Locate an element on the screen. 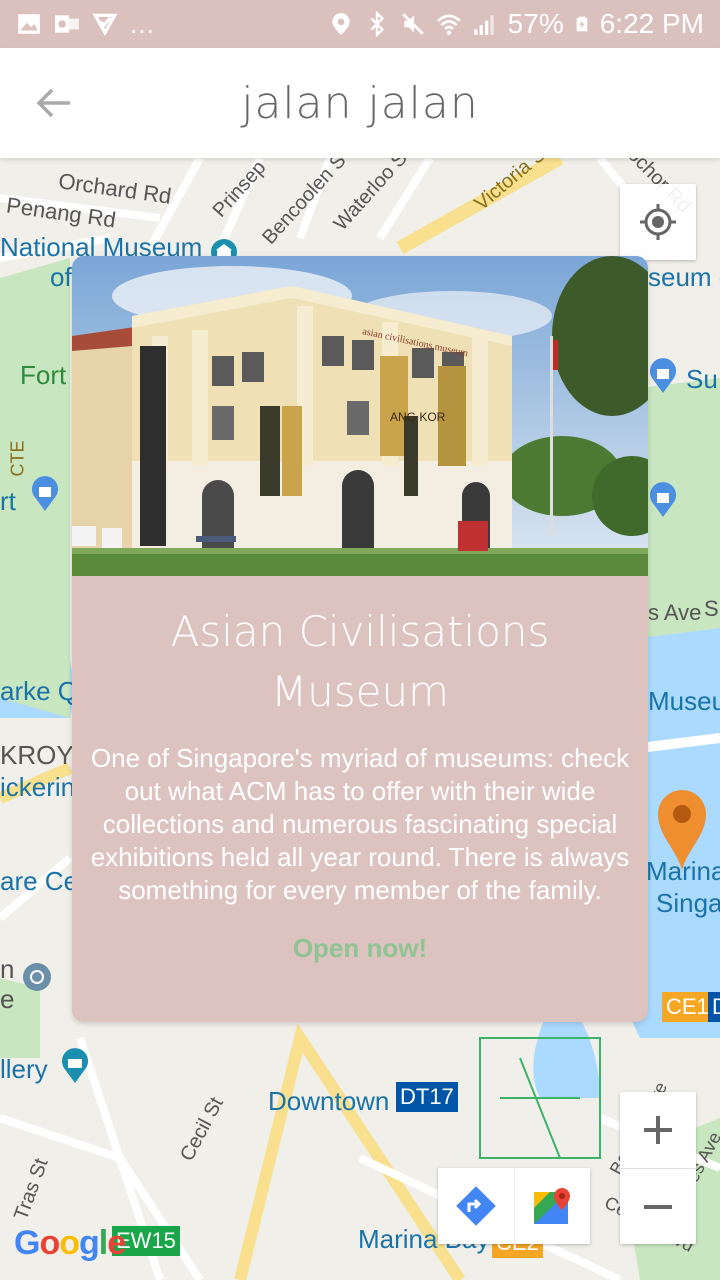  my-location-button is located at coordinates (658, 222).